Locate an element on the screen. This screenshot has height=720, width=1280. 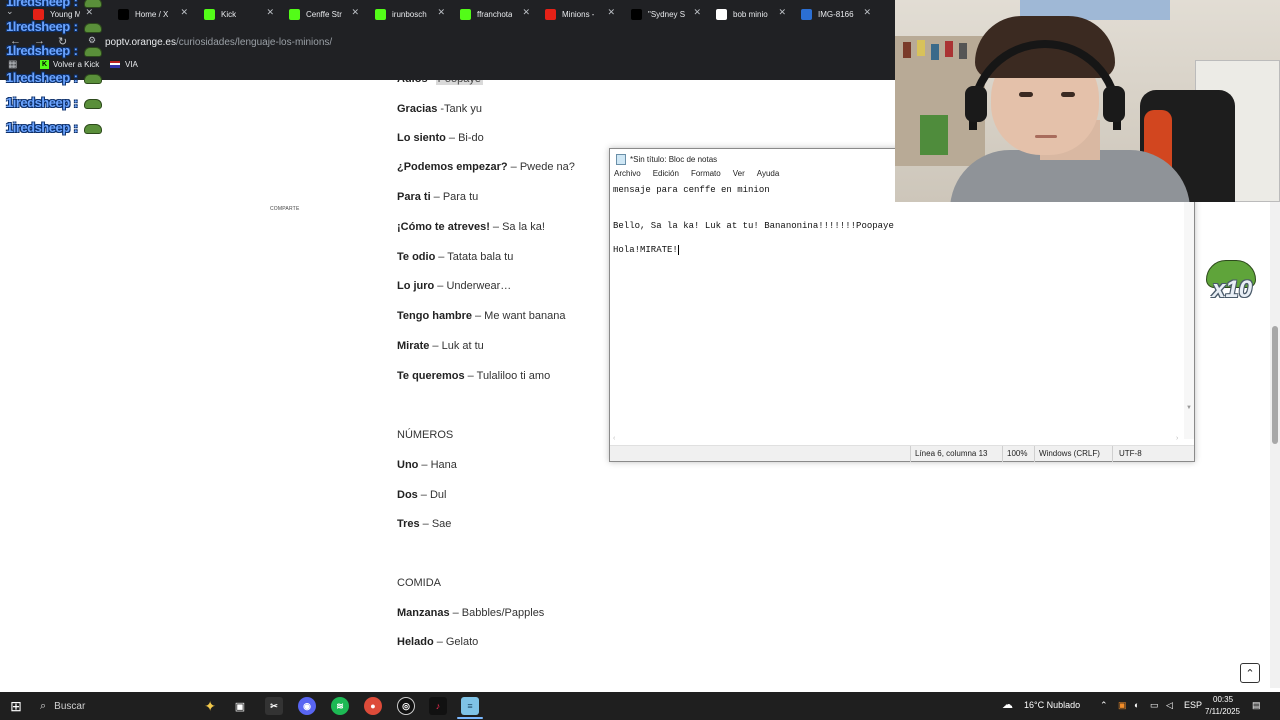
menu-item: Edición is located at coordinates (666, 176).